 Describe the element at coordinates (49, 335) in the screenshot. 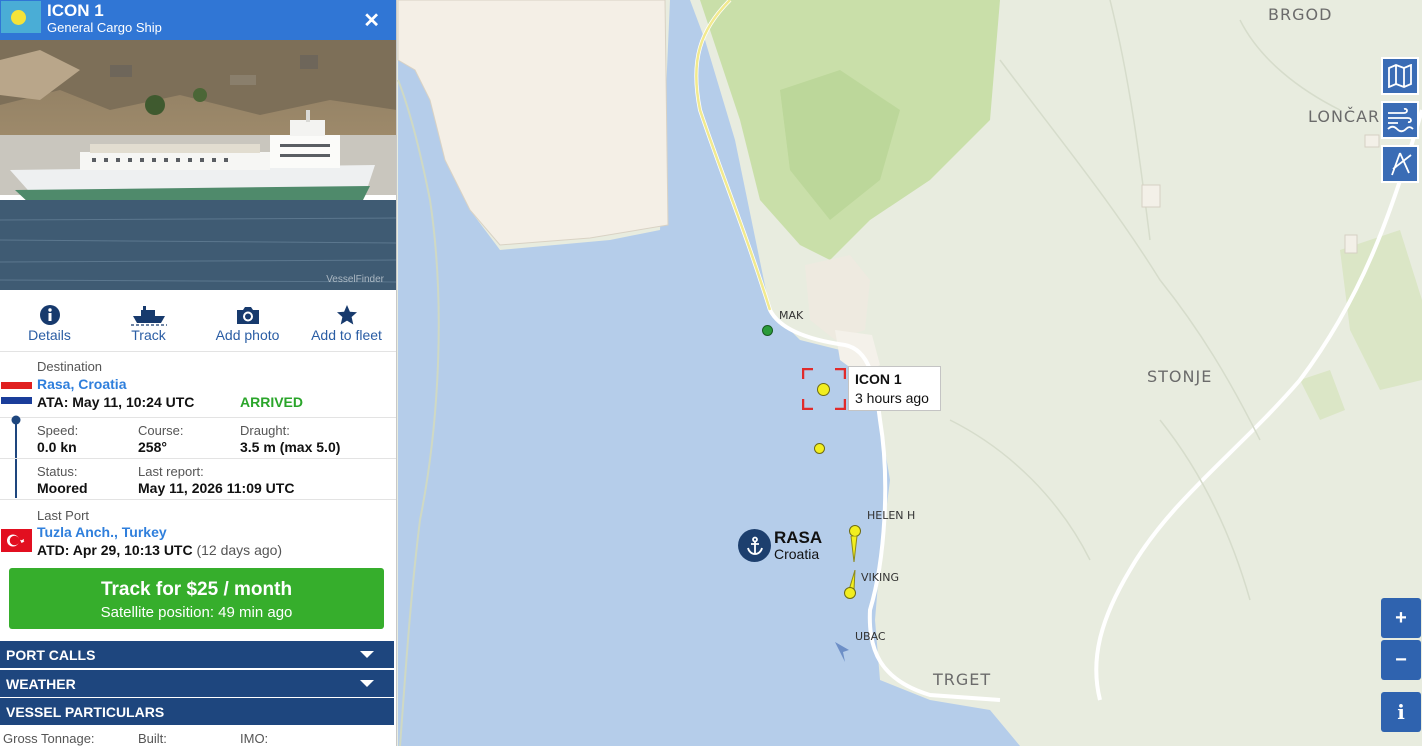

I see `details-label: Details` at that location.